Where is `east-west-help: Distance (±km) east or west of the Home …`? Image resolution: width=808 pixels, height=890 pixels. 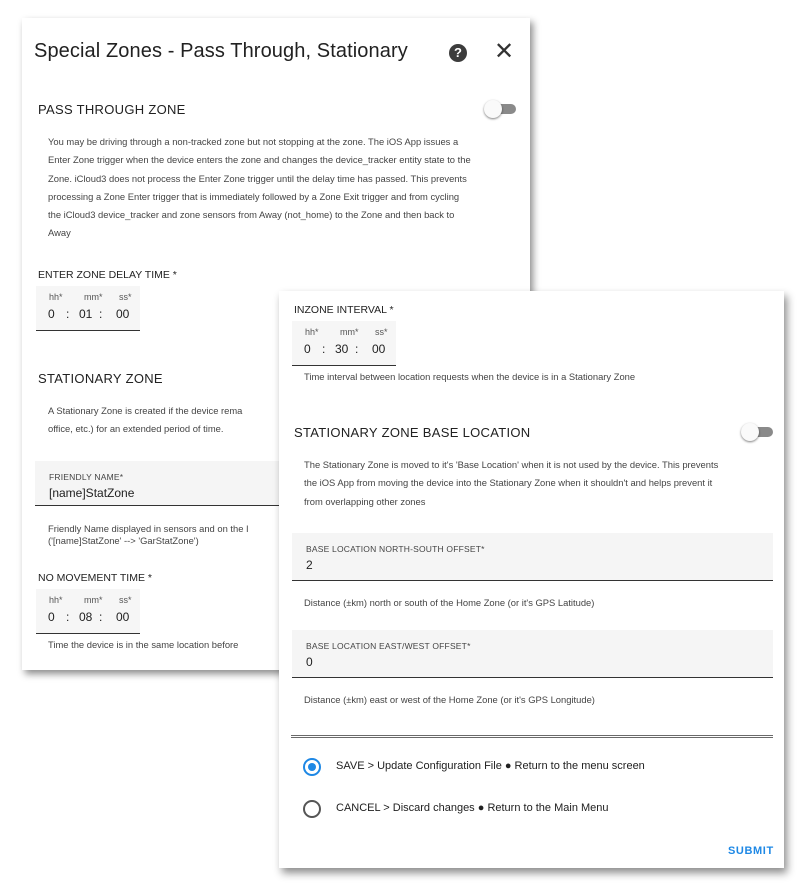
east-west-help: Distance (±km) east or west of the Home … is located at coordinates (449, 699).